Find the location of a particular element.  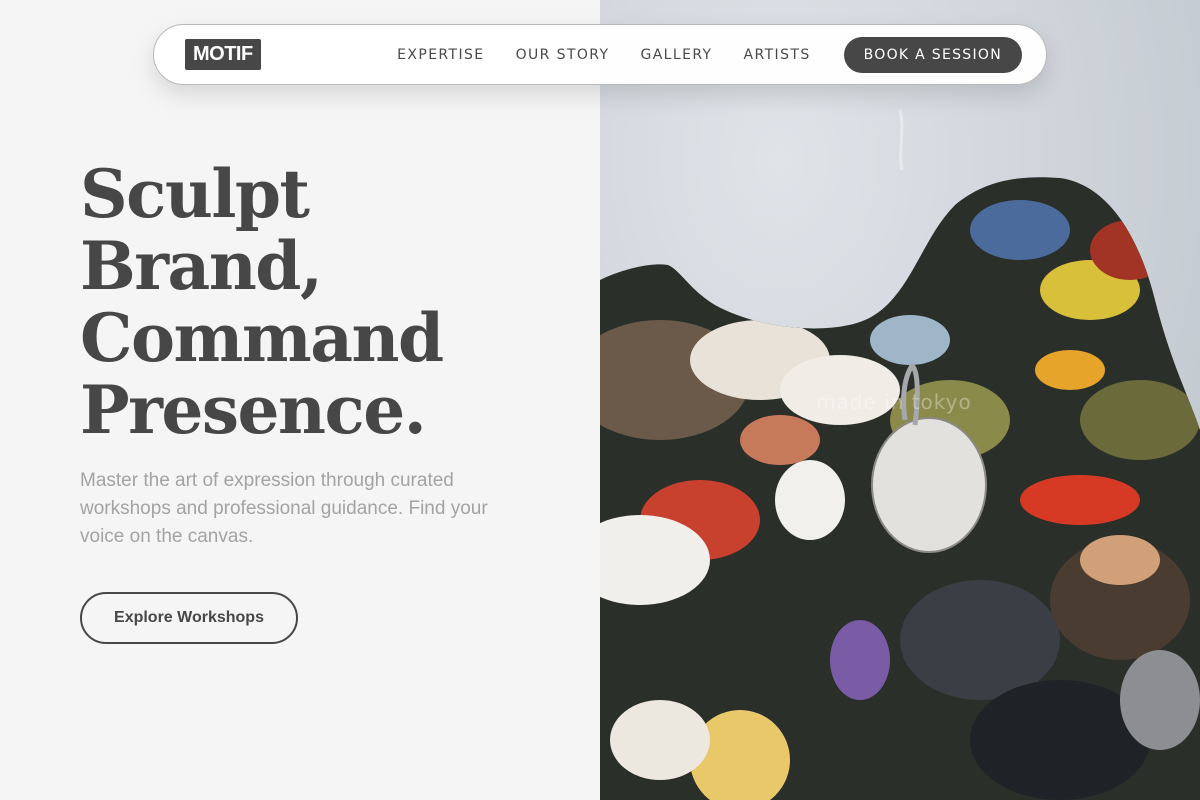

explore-workshops-button: Explore Workshops is located at coordinates (189, 618).